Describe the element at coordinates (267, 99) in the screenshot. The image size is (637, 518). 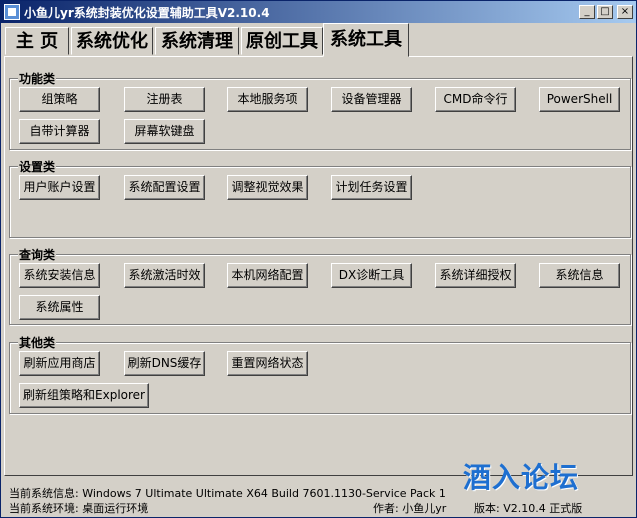
I see `local-services-button: 本地服务项` at that location.